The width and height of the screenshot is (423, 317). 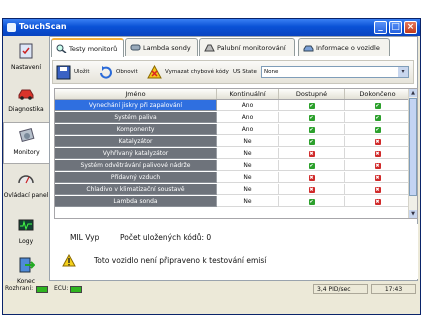 What do you see at coordinates (27, 265) in the screenshot?
I see `exit-icon` at bounding box center [27, 265].